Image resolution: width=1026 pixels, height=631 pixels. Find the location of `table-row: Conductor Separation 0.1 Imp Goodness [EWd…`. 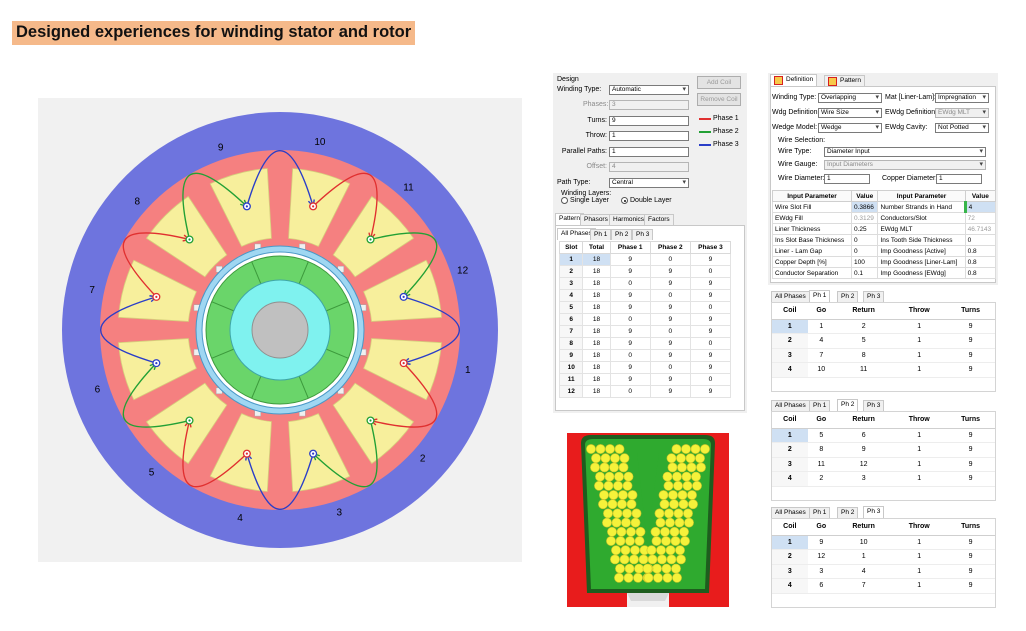

table-row: Conductor Separation 0.1 Imp Goodness [EWd… is located at coordinates (884, 273).